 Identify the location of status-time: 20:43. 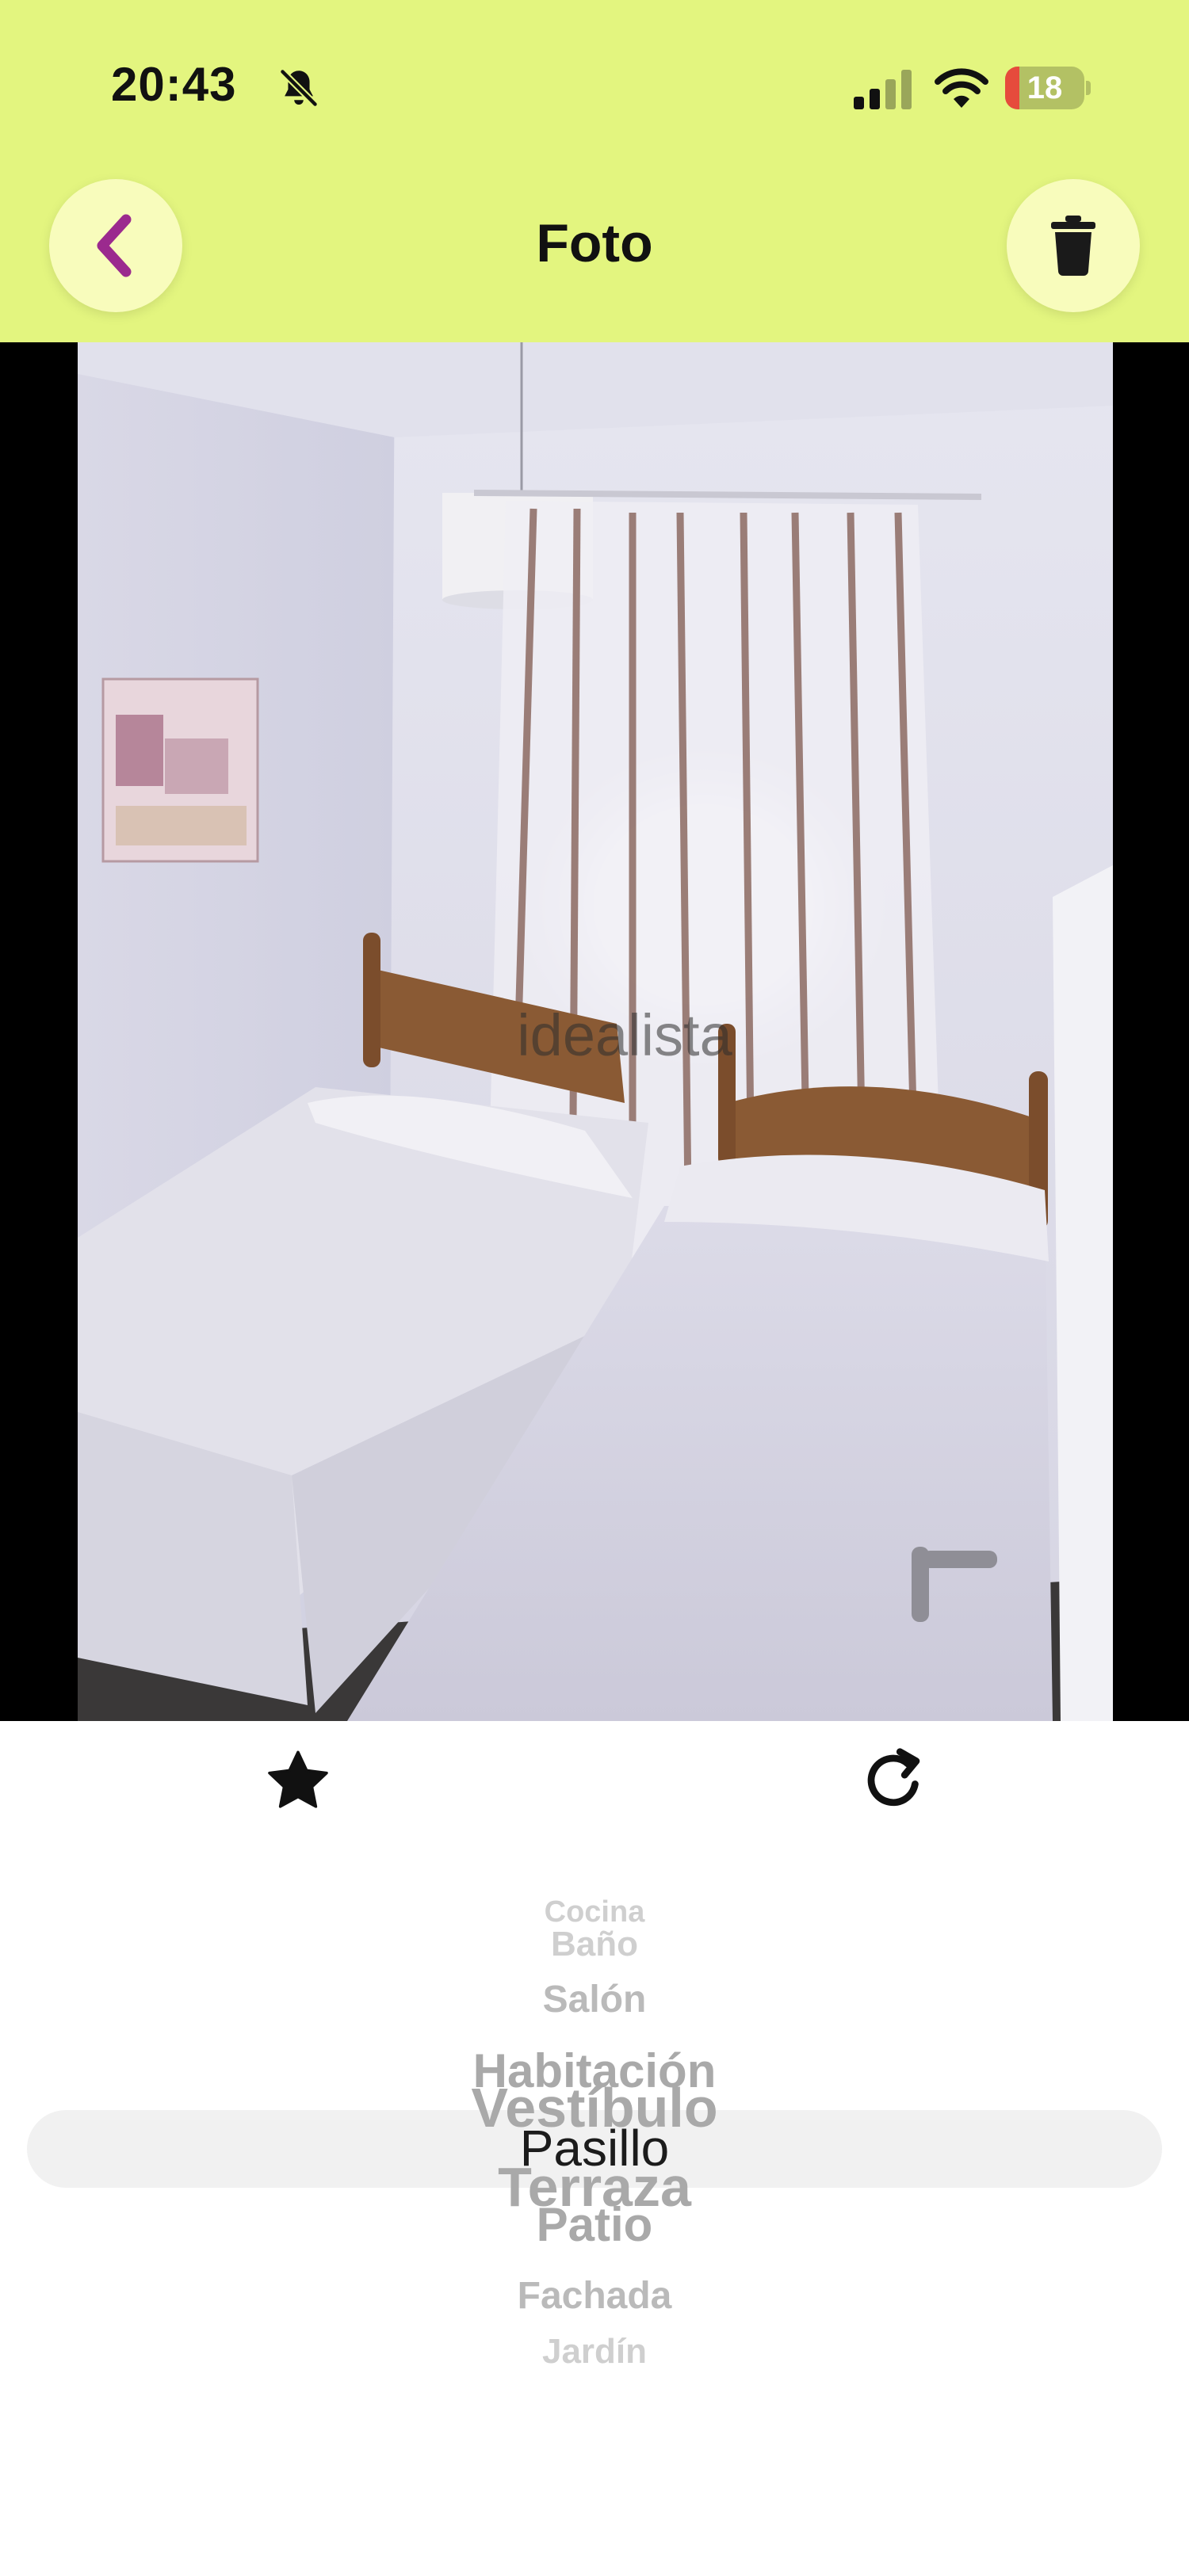
(174, 84).